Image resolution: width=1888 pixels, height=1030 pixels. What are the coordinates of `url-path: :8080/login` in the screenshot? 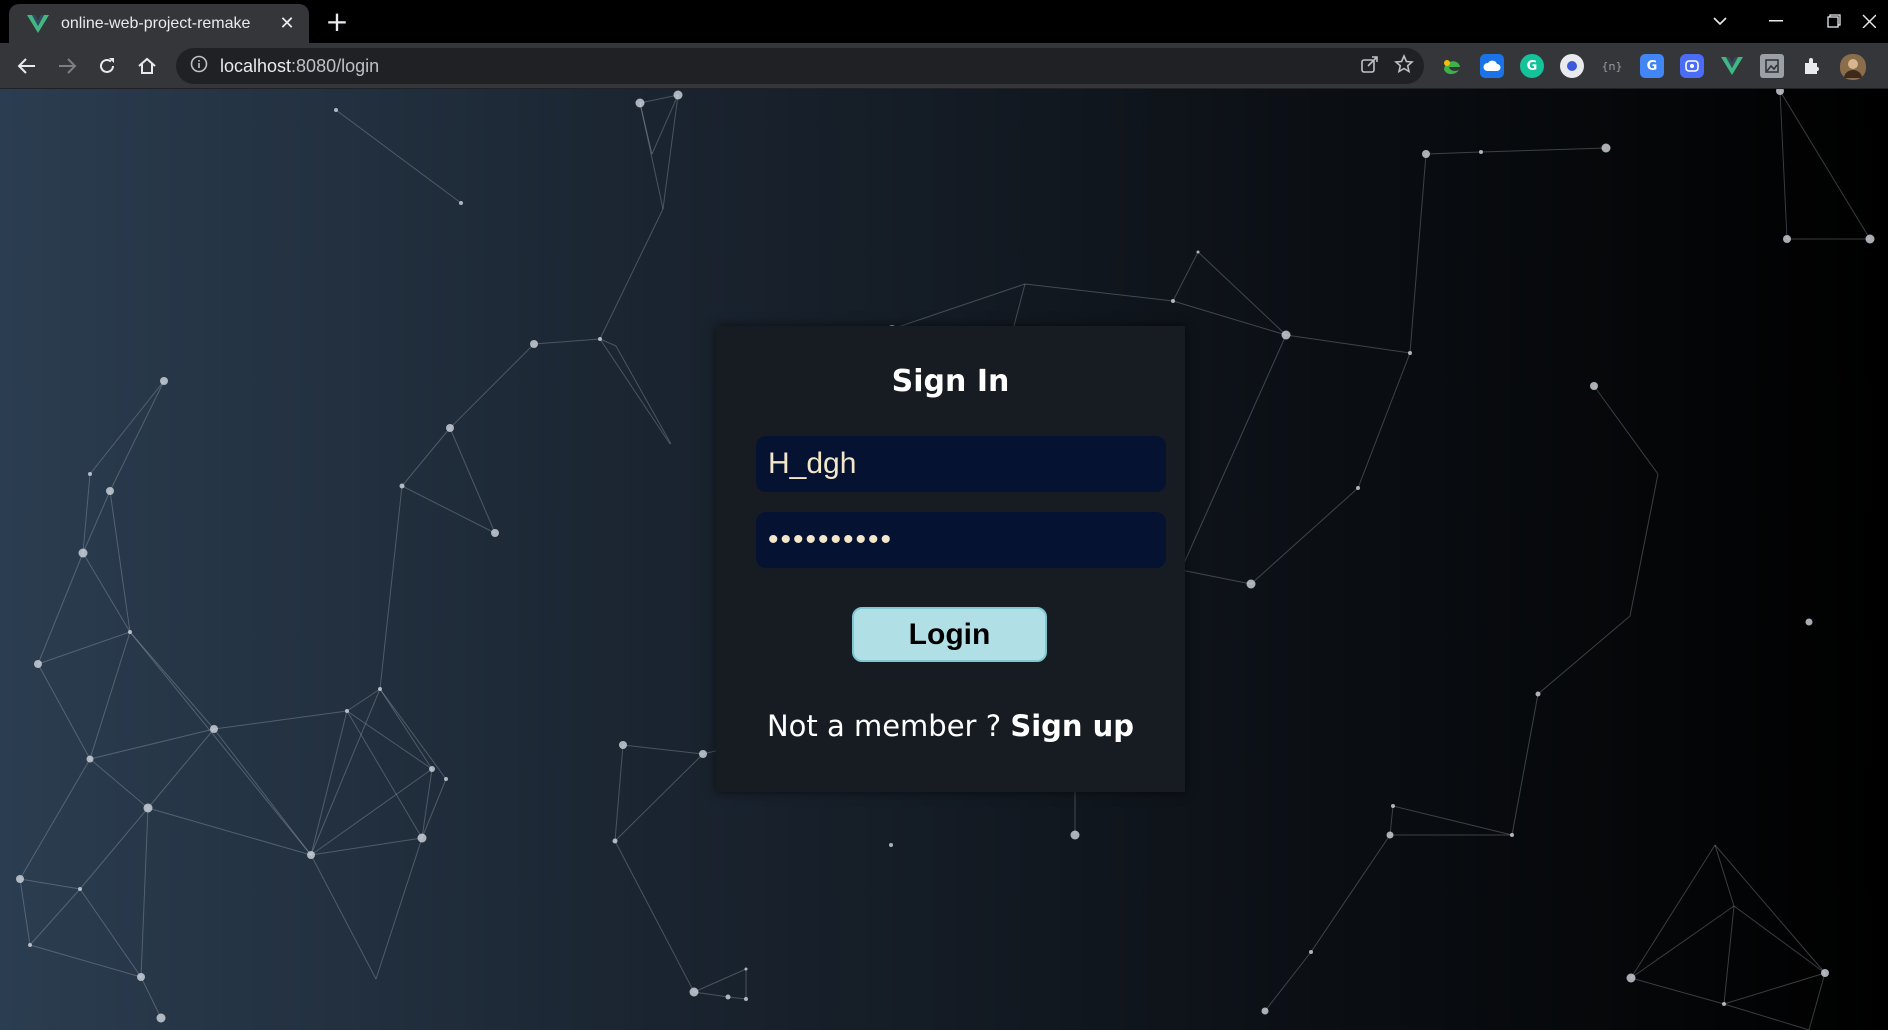 It's located at (335, 65).